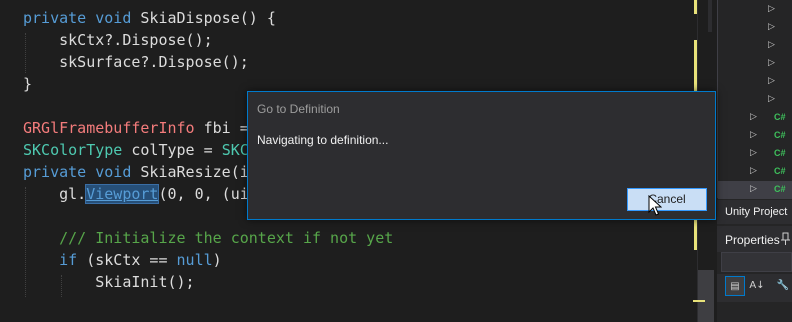 The image size is (792, 322). What do you see at coordinates (782, 286) in the screenshot?
I see `wrench-icon: 🔧` at bounding box center [782, 286].